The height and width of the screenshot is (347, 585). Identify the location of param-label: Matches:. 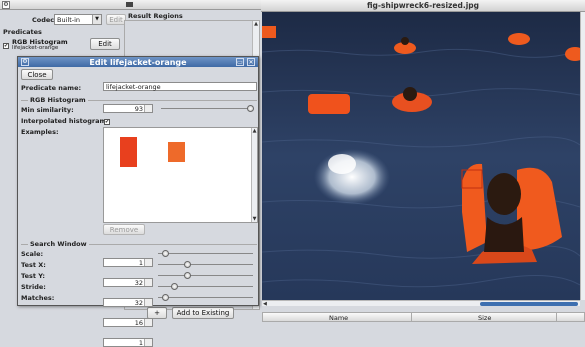
(38, 298).